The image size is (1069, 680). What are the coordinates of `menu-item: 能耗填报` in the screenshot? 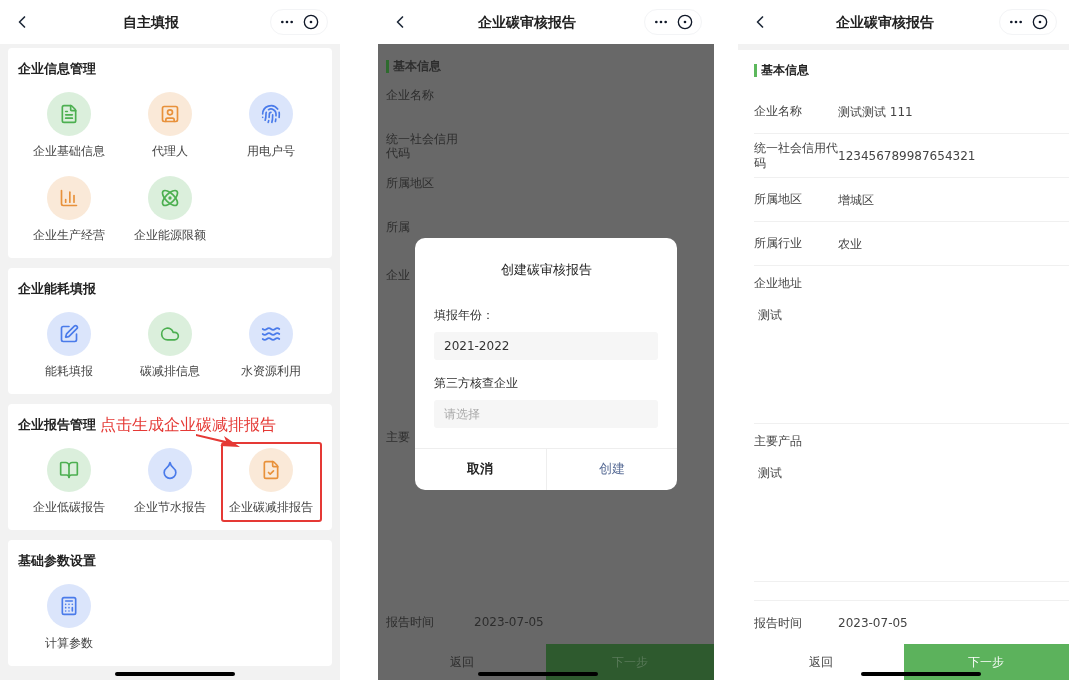 It's located at (69, 346).